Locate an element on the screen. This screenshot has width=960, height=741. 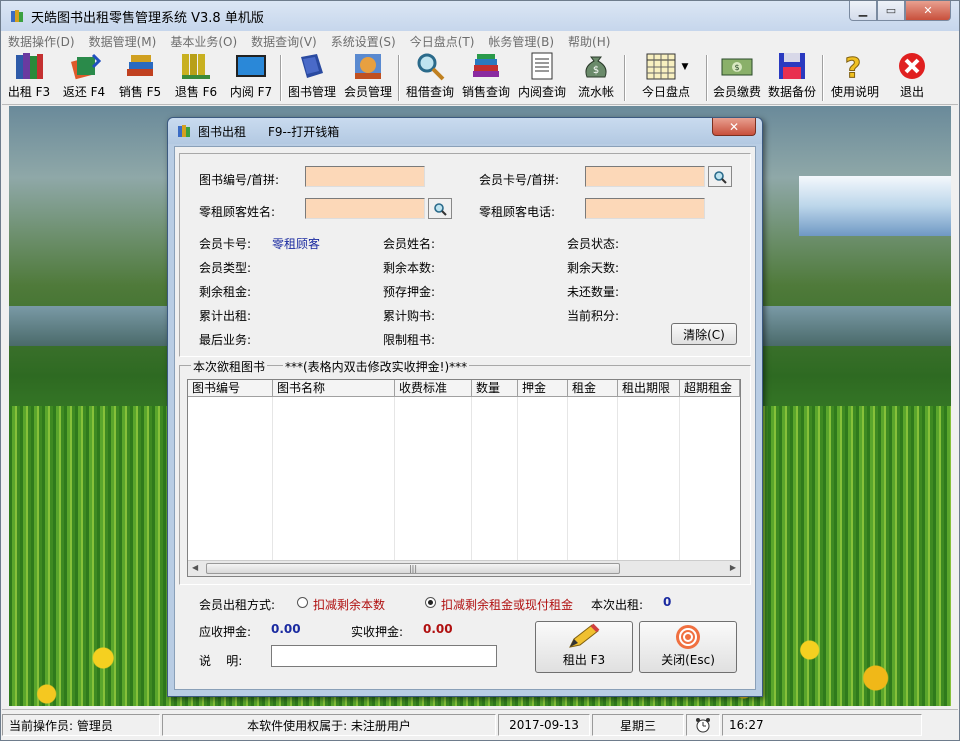
member-manage-icon is located at coordinates (368, 66).